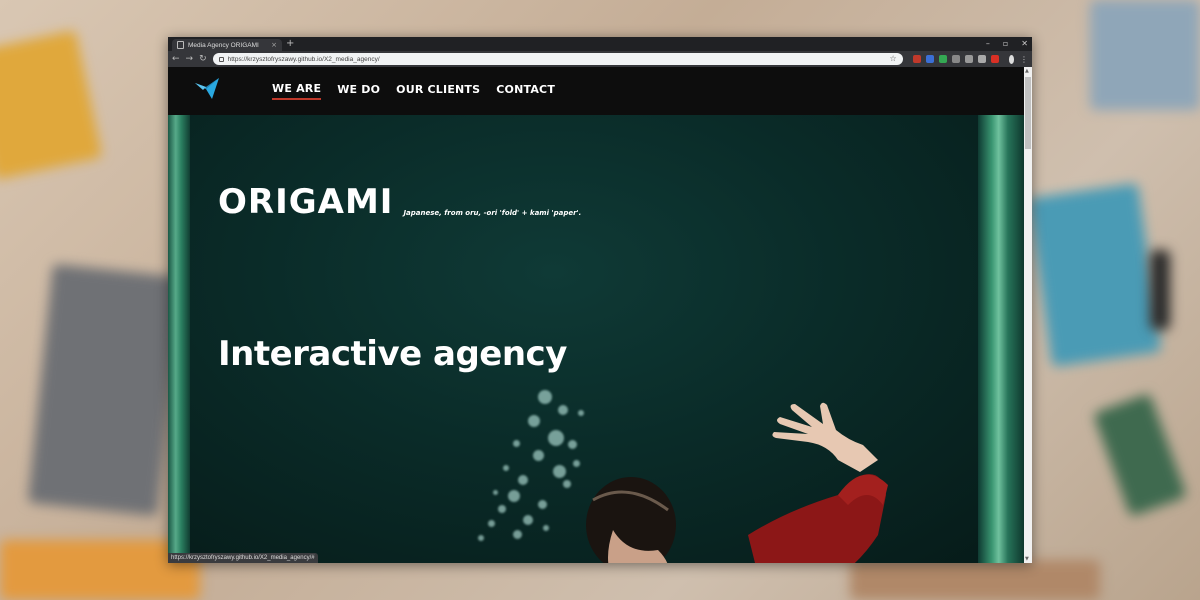  Describe the element at coordinates (207, 88) in the screenshot. I see `origami-bird-icon` at that location.